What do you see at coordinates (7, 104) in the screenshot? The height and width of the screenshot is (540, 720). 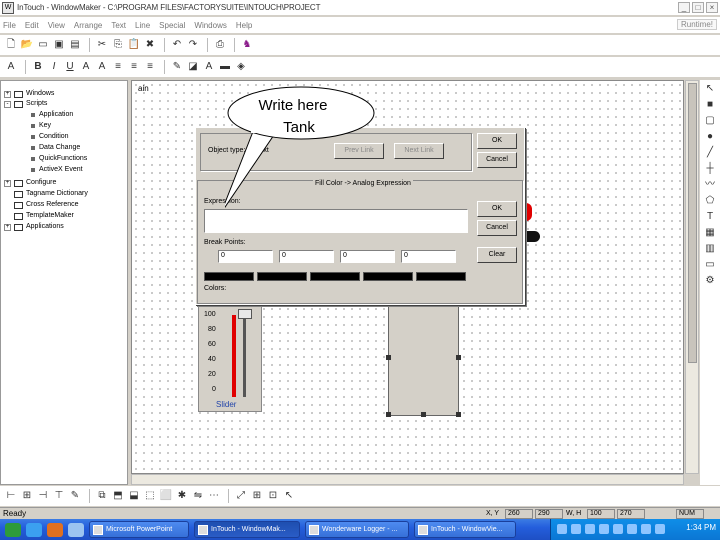 I see `collapse-icon: -` at bounding box center [7, 104].